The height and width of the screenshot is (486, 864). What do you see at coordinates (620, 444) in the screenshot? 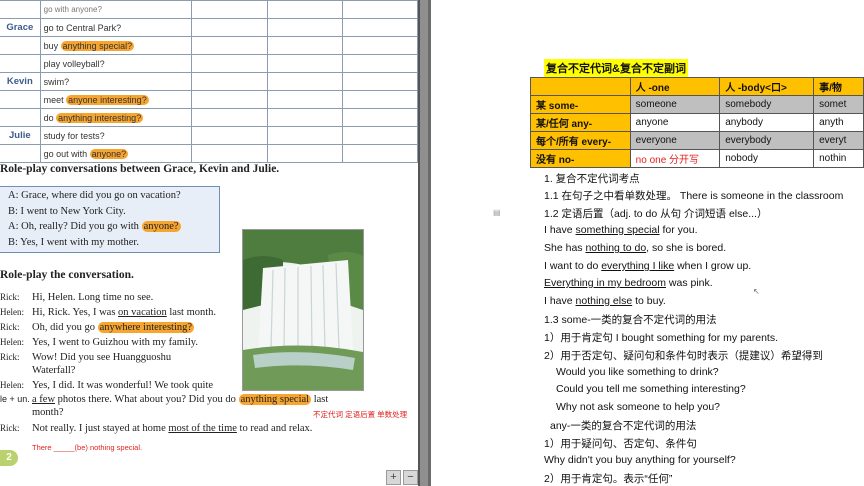
I see `note-line: 1）用于疑问句、否定句、条件句` at bounding box center [620, 444].